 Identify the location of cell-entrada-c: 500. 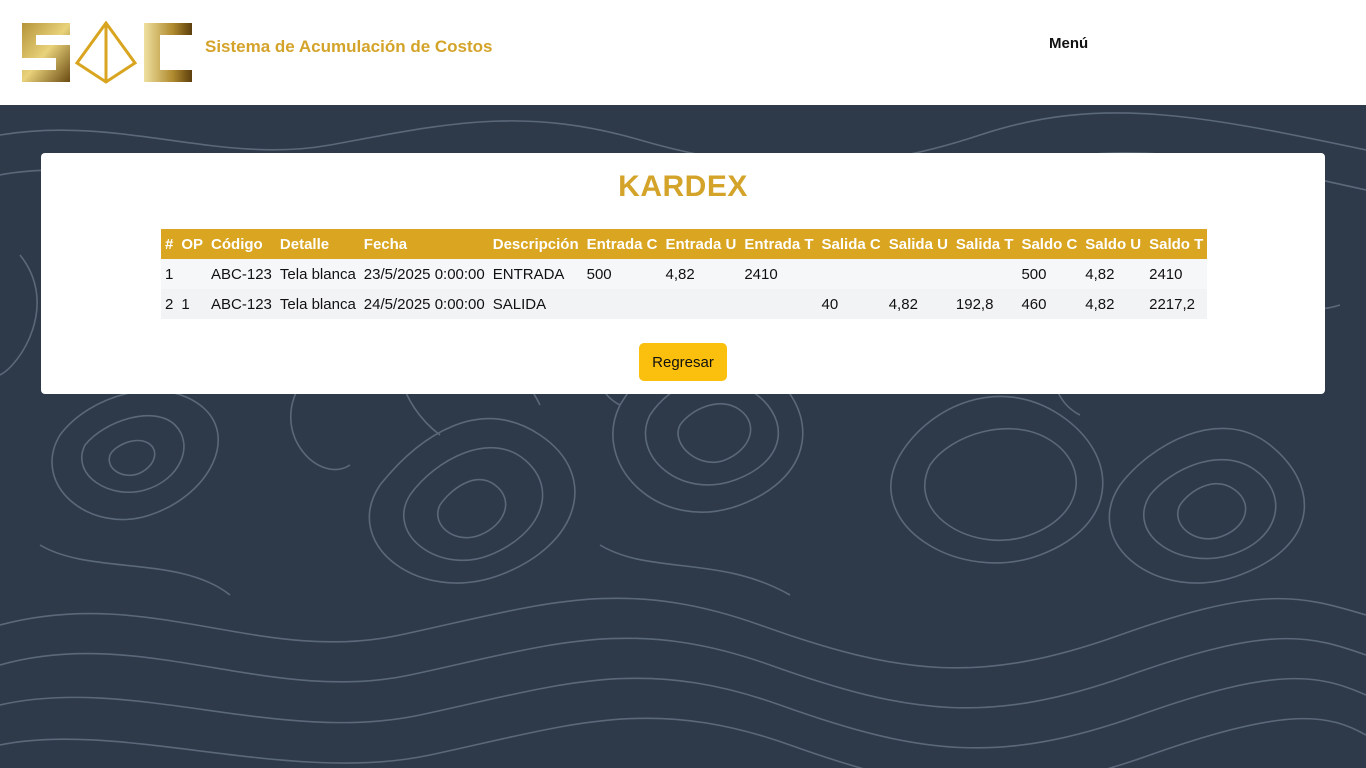
(622, 274).